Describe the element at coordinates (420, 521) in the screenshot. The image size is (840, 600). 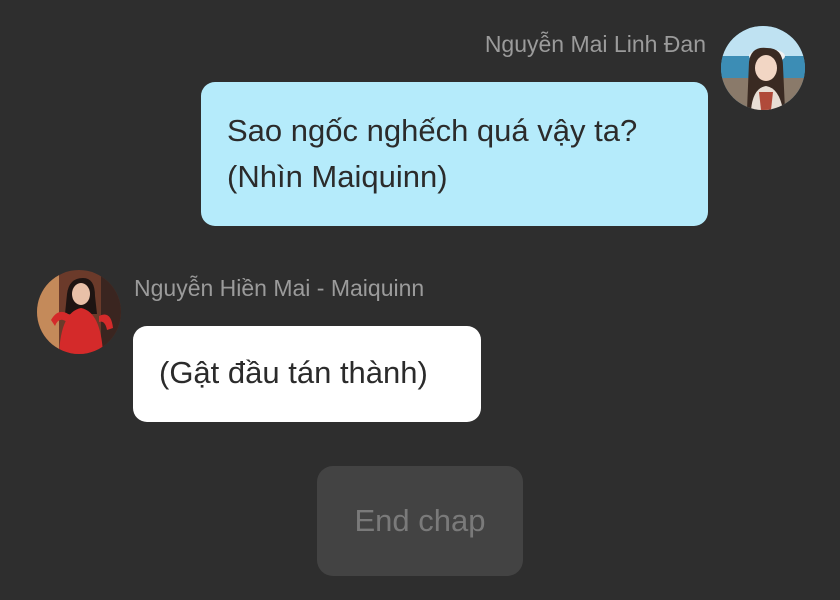
I see `end-chap-button: End chap` at that location.